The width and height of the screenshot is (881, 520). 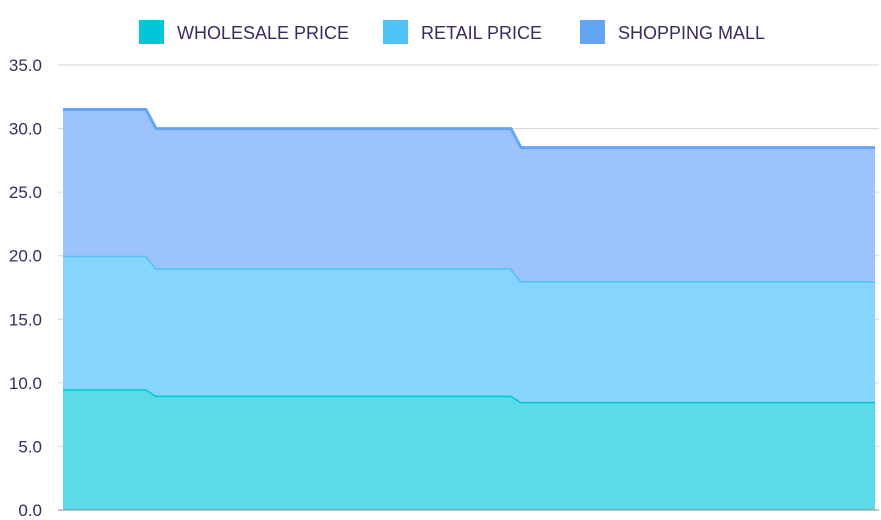 I want to click on legend-label: SHOPPING MALL, so click(x=691, y=33).